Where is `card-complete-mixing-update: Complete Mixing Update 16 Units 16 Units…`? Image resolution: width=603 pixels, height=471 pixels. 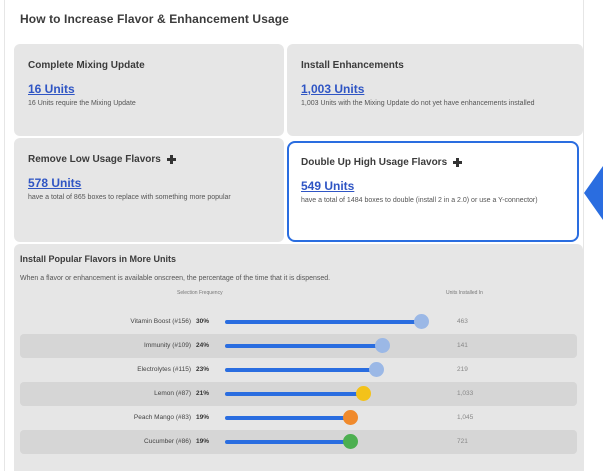 card-complete-mixing-update: Complete Mixing Update 16 Units 16 Units… is located at coordinates (149, 90).